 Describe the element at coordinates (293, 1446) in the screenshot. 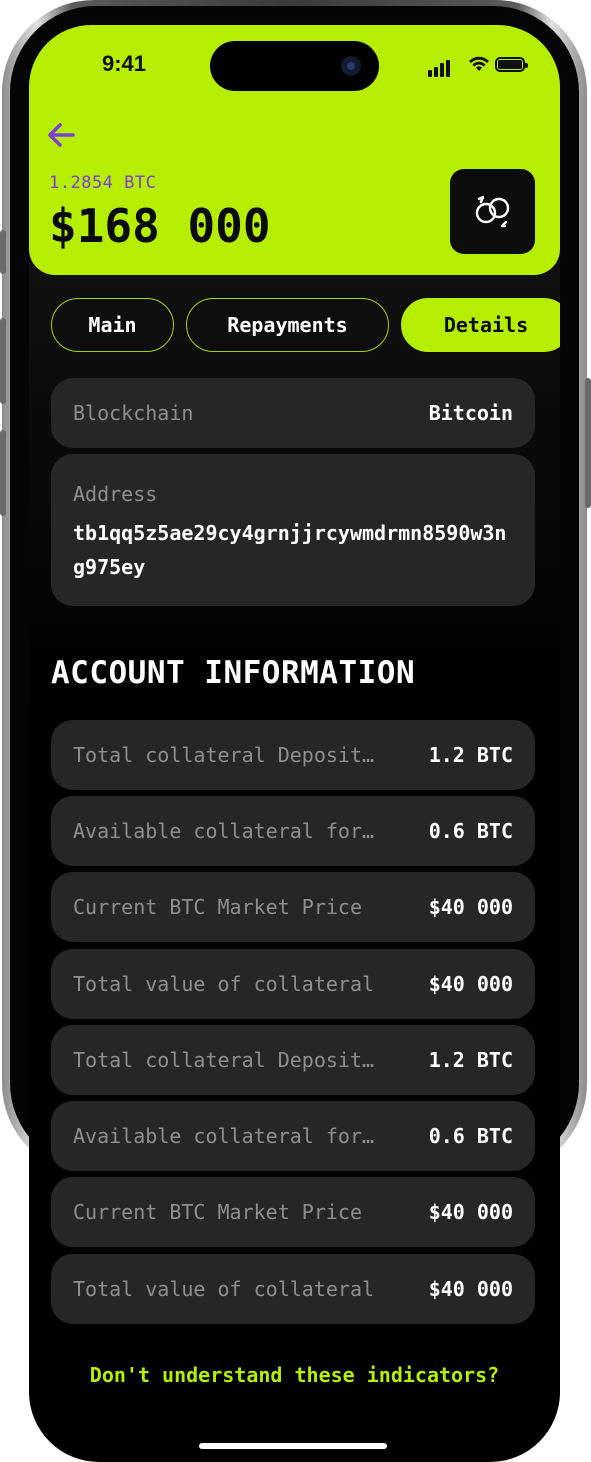

I see `home-indicator` at that location.